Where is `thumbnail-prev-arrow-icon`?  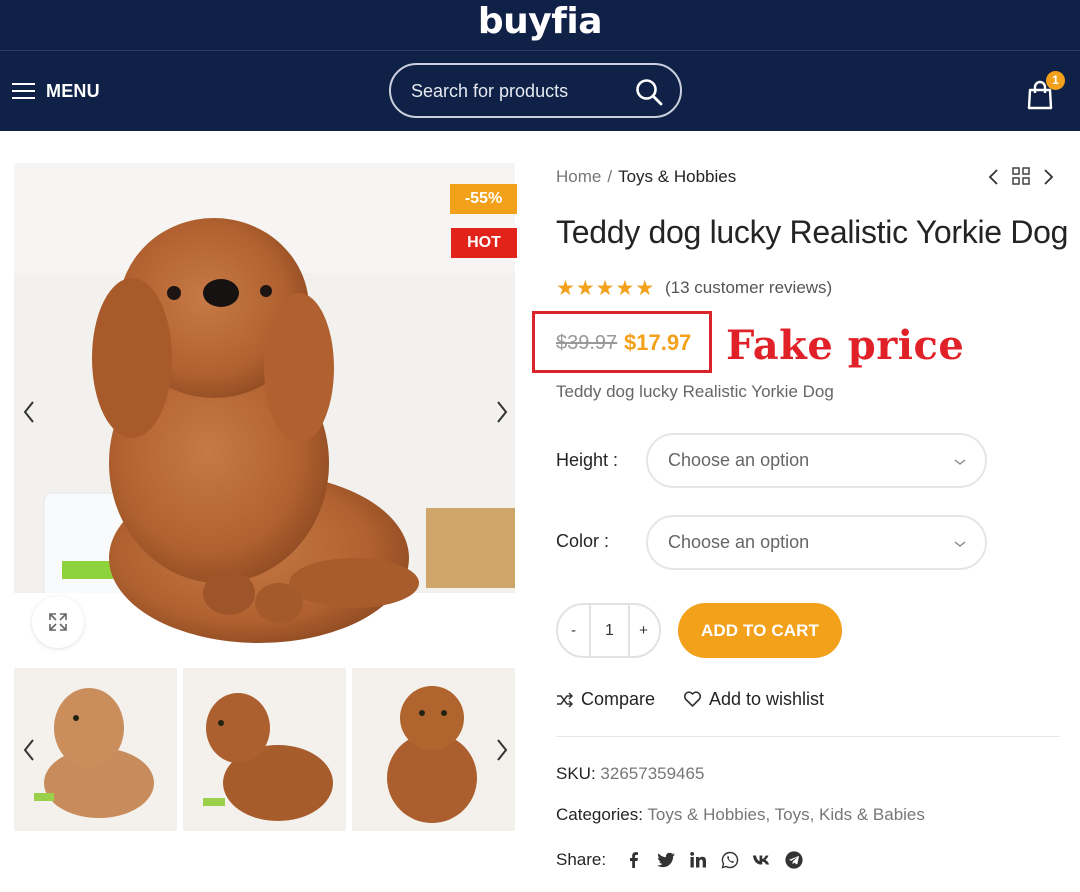
thumbnail-prev-arrow-icon is located at coordinates (30, 750).